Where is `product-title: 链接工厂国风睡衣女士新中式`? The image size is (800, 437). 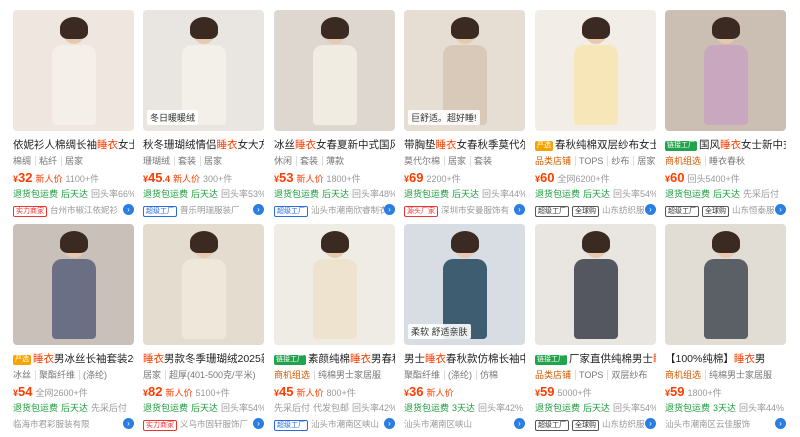
product-title: 链接工厂国风睡衣女士新中式 is located at coordinates (725, 145).